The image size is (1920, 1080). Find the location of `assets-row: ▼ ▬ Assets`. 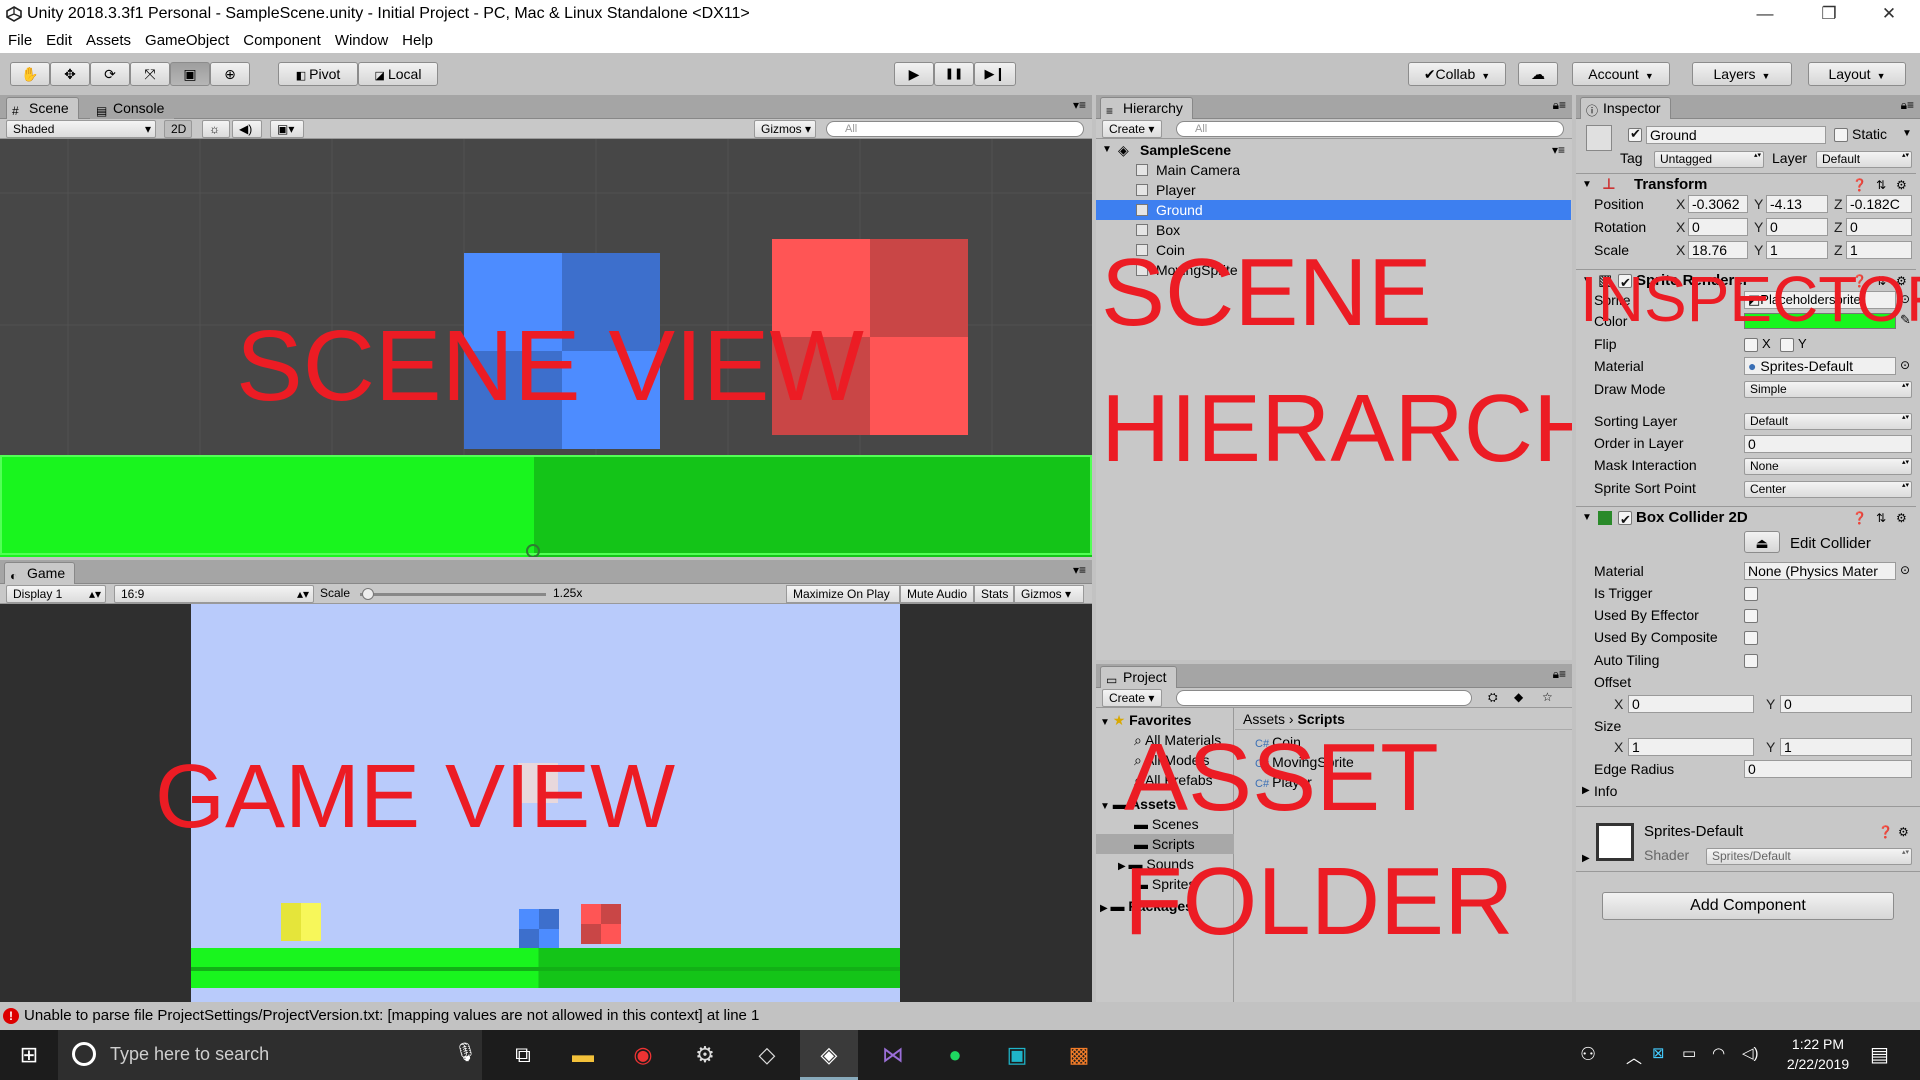

assets-row: ▼ ▬ Assets is located at coordinates (1138, 804).